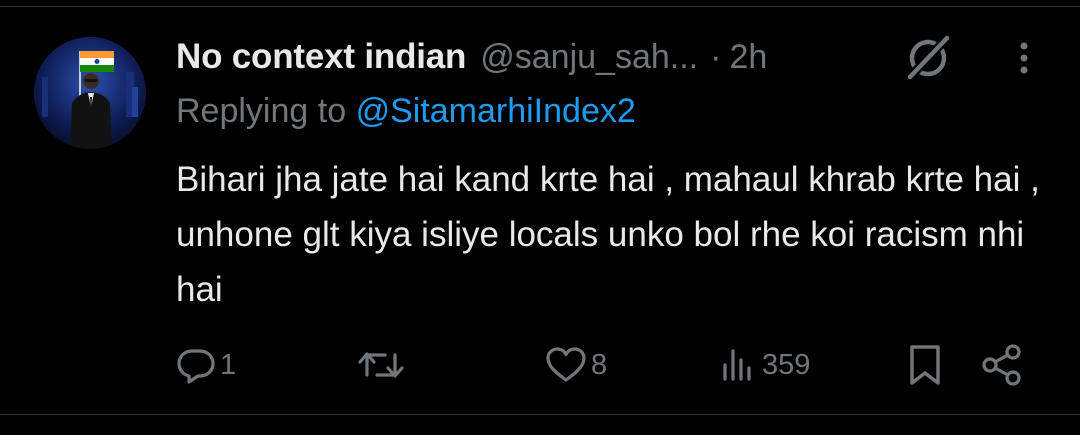 The image size is (1080, 435). What do you see at coordinates (748, 57) in the screenshot?
I see `timestamp: 2h` at bounding box center [748, 57].